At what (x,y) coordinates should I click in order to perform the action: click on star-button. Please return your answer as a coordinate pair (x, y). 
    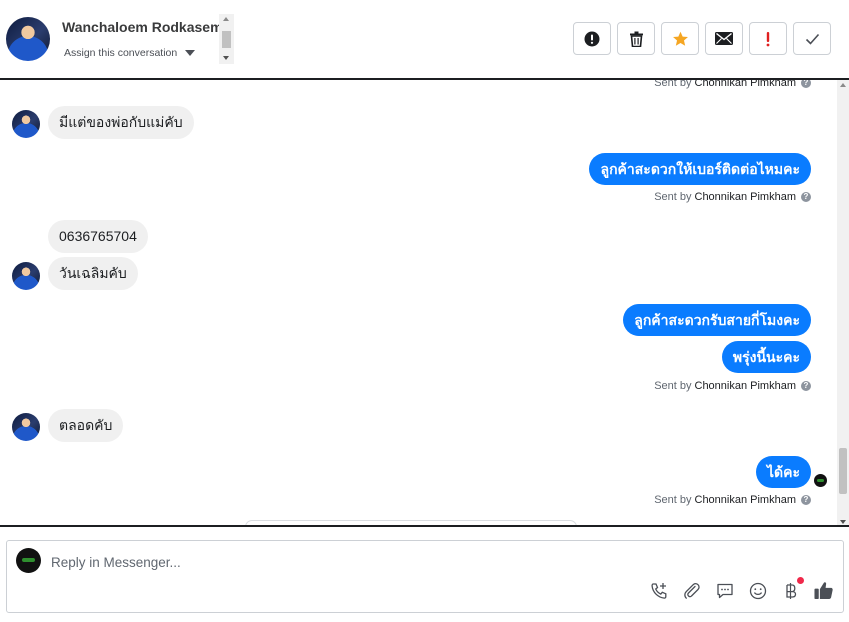
    Looking at the image, I should click on (680, 38).